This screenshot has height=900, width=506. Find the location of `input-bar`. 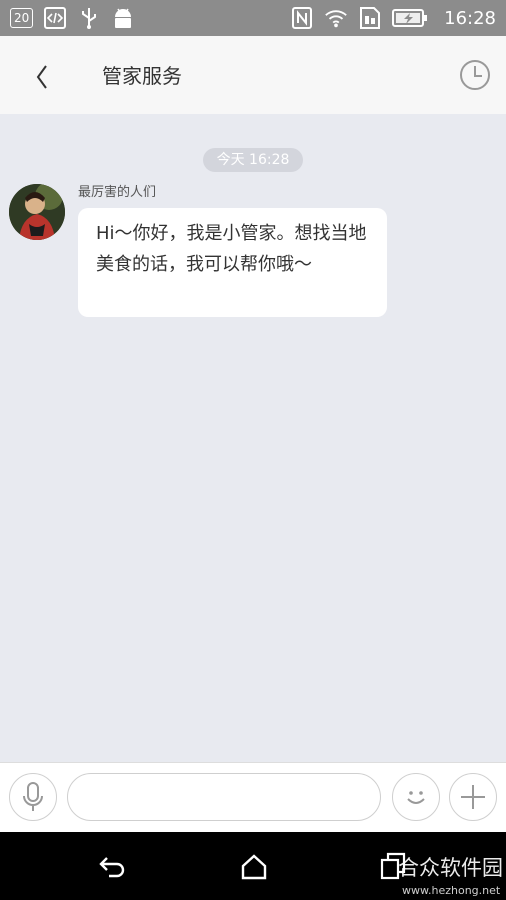

input-bar is located at coordinates (253, 797).